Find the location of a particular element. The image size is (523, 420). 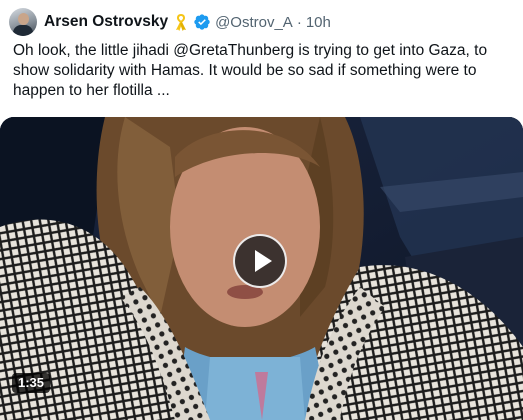

author-handle: @Ostrov_A is located at coordinates (254, 22).